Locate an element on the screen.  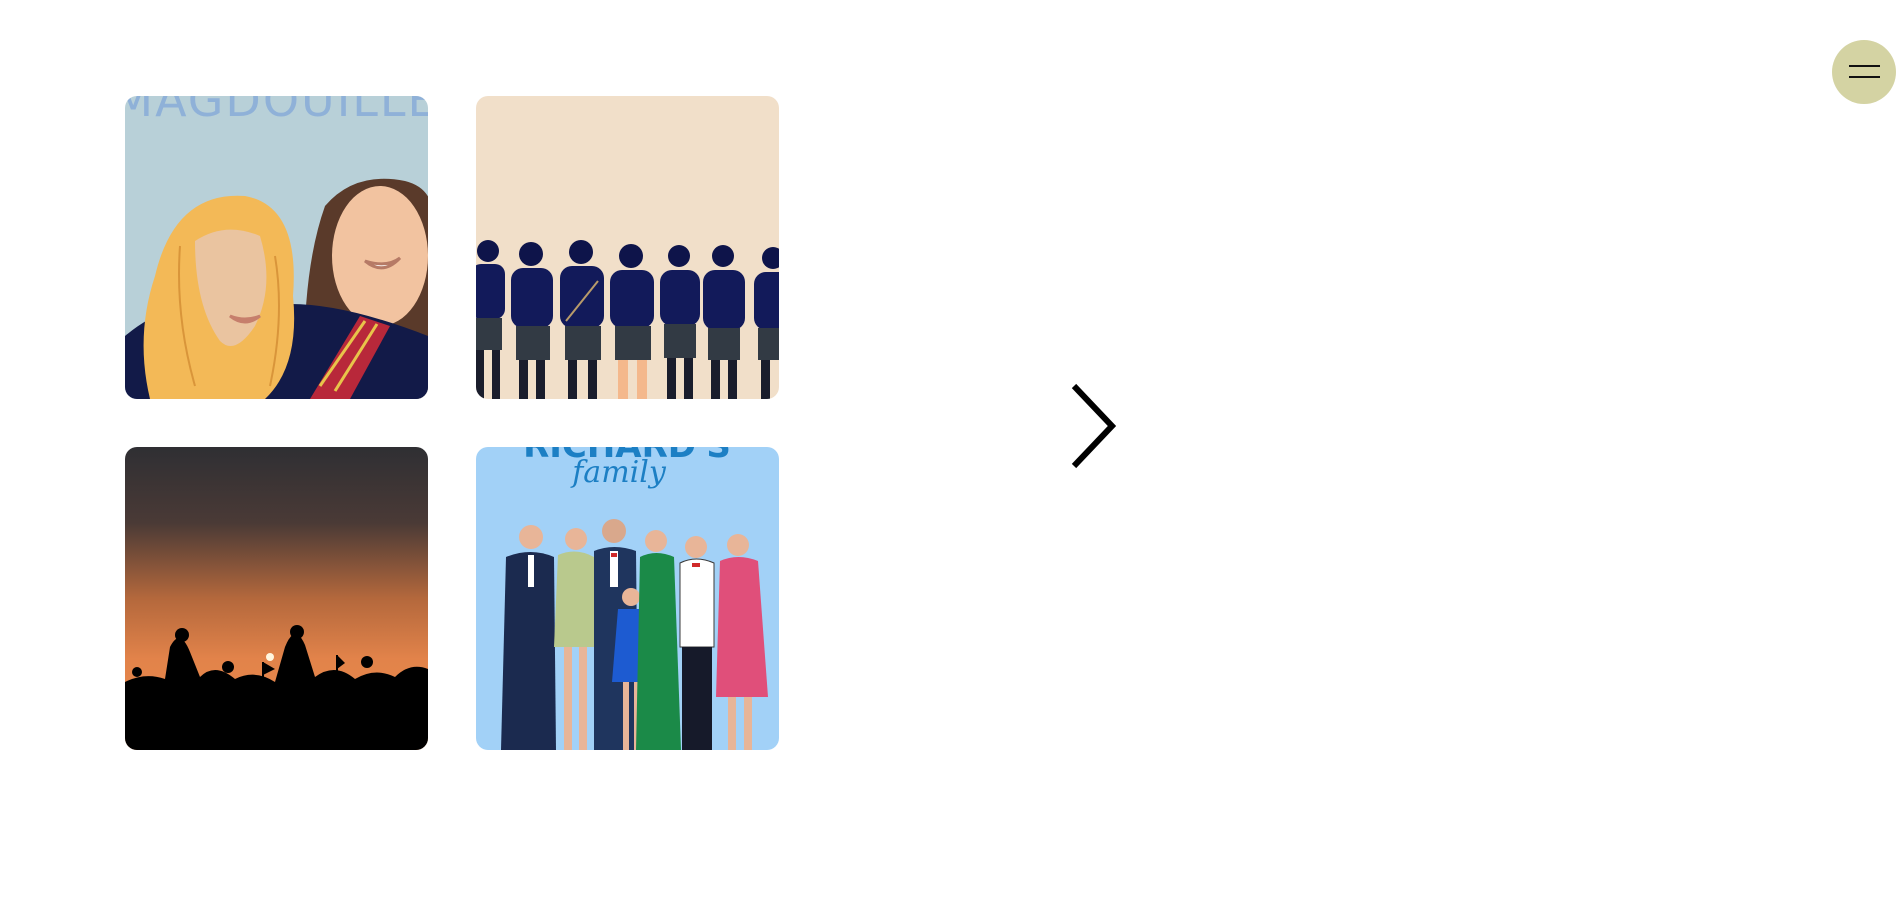
sunset-silhouette-illustration is located at coordinates (276, 598).